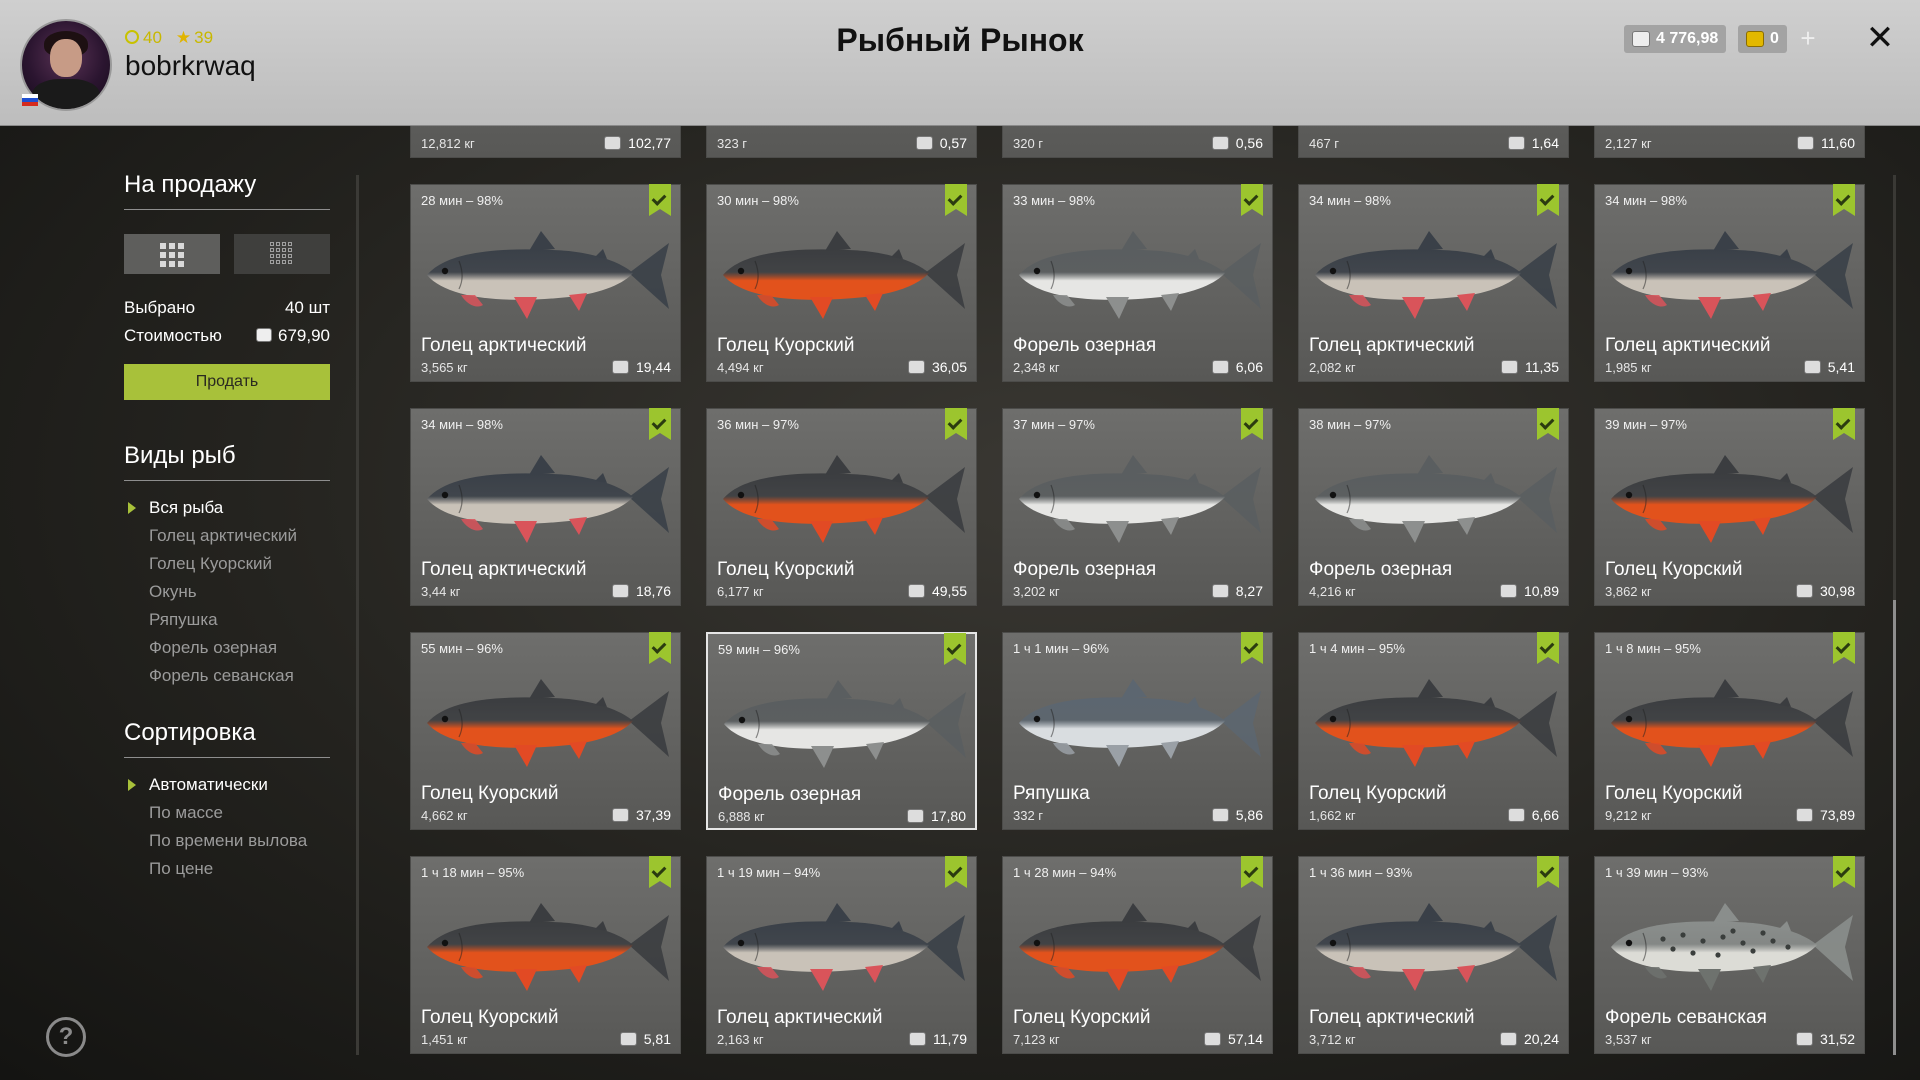 This screenshot has height=1080, width=1920. I want to click on russia-flag-icon, so click(30, 100).